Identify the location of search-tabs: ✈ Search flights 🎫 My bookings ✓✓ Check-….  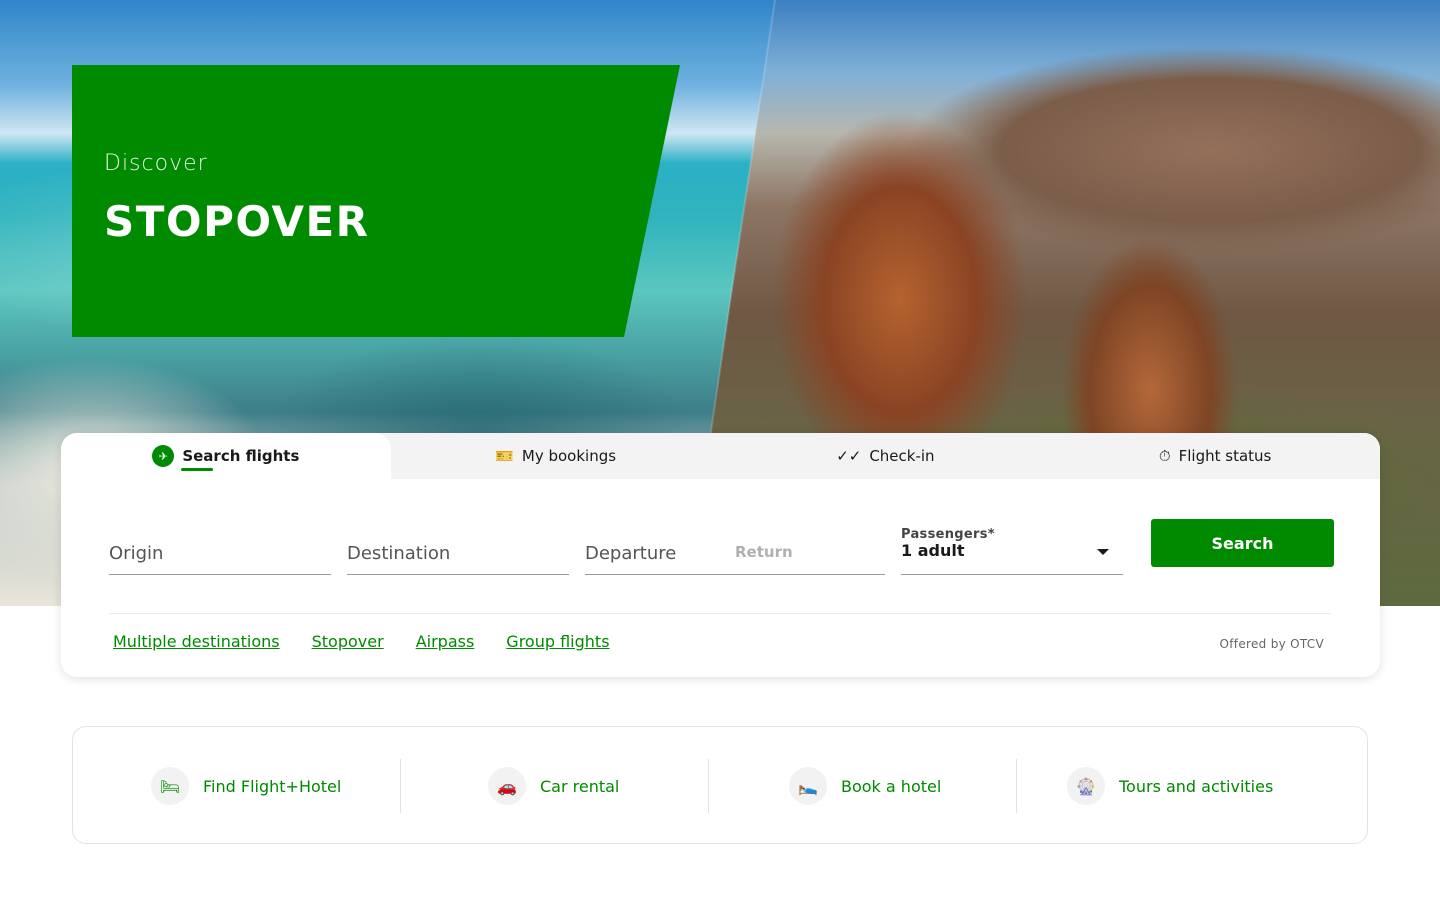
(720, 456).